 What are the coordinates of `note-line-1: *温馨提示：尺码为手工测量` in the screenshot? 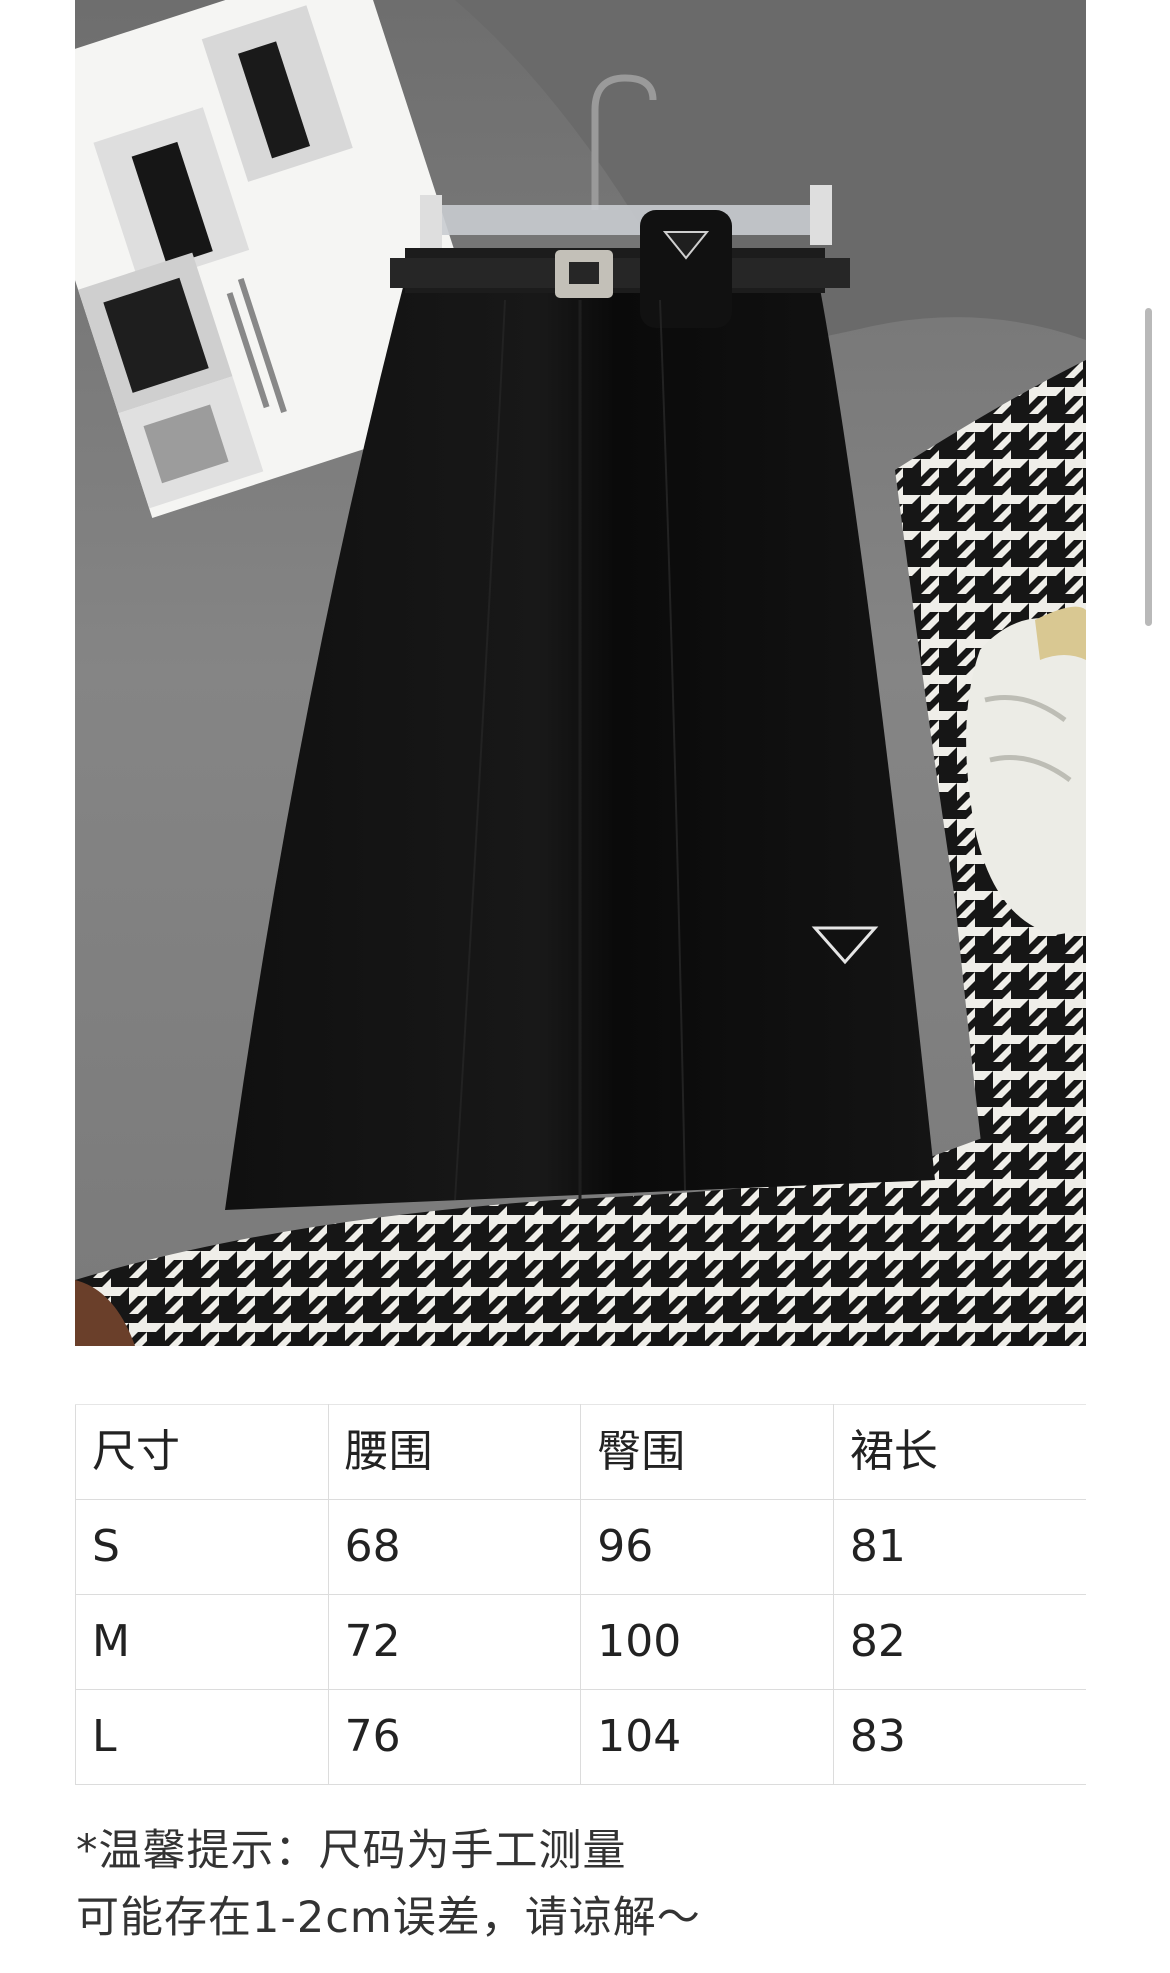 It's located at (351, 1851).